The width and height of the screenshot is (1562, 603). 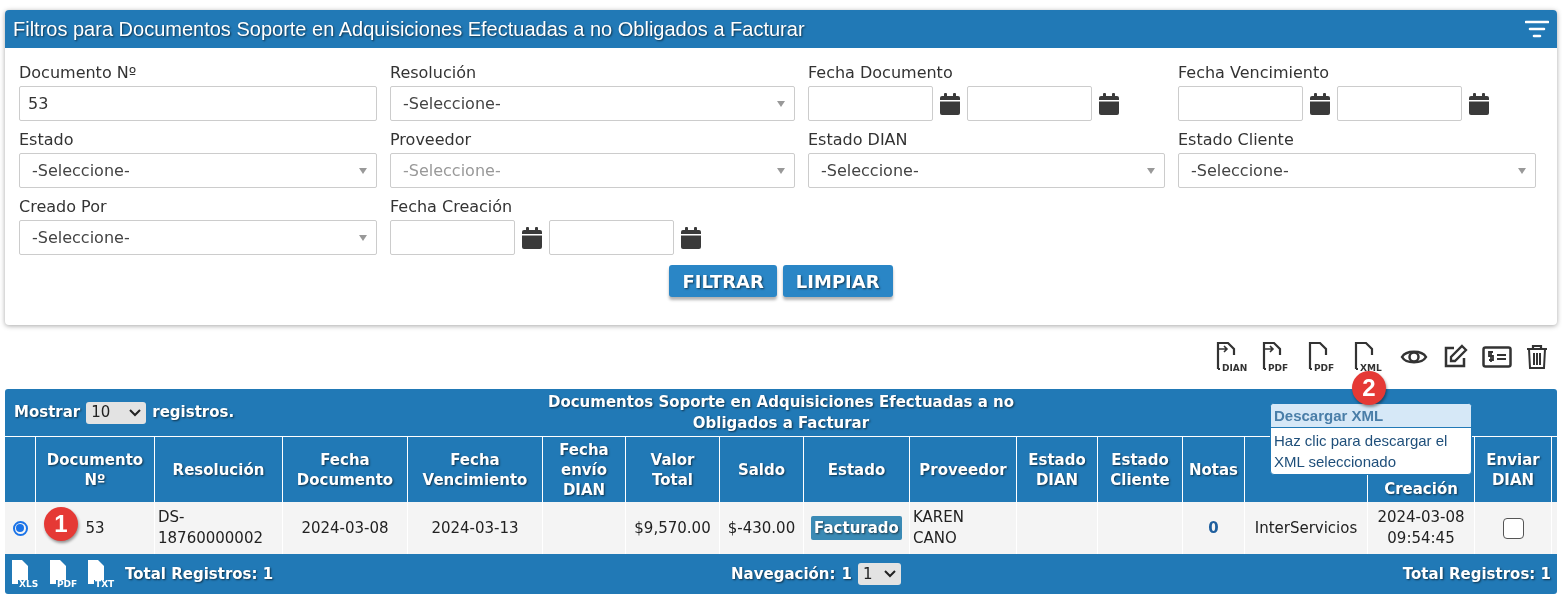 What do you see at coordinates (1537, 29) in the screenshot?
I see `filter-icon` at bounding box center [1537, 29].